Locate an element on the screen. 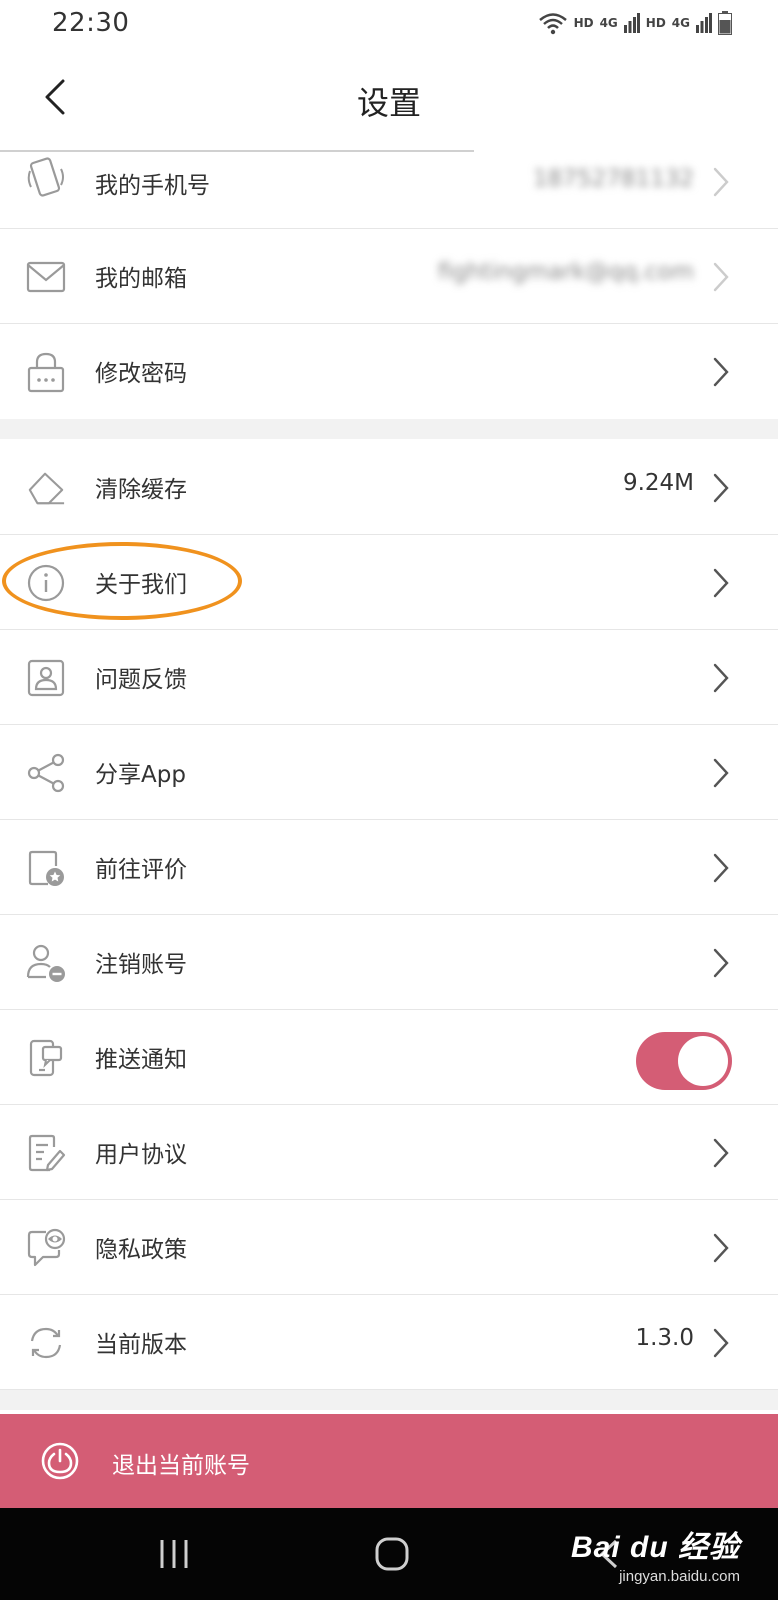 This screenshot has height=1600, width=778. rate-icon is located at coordinates (46, 868).